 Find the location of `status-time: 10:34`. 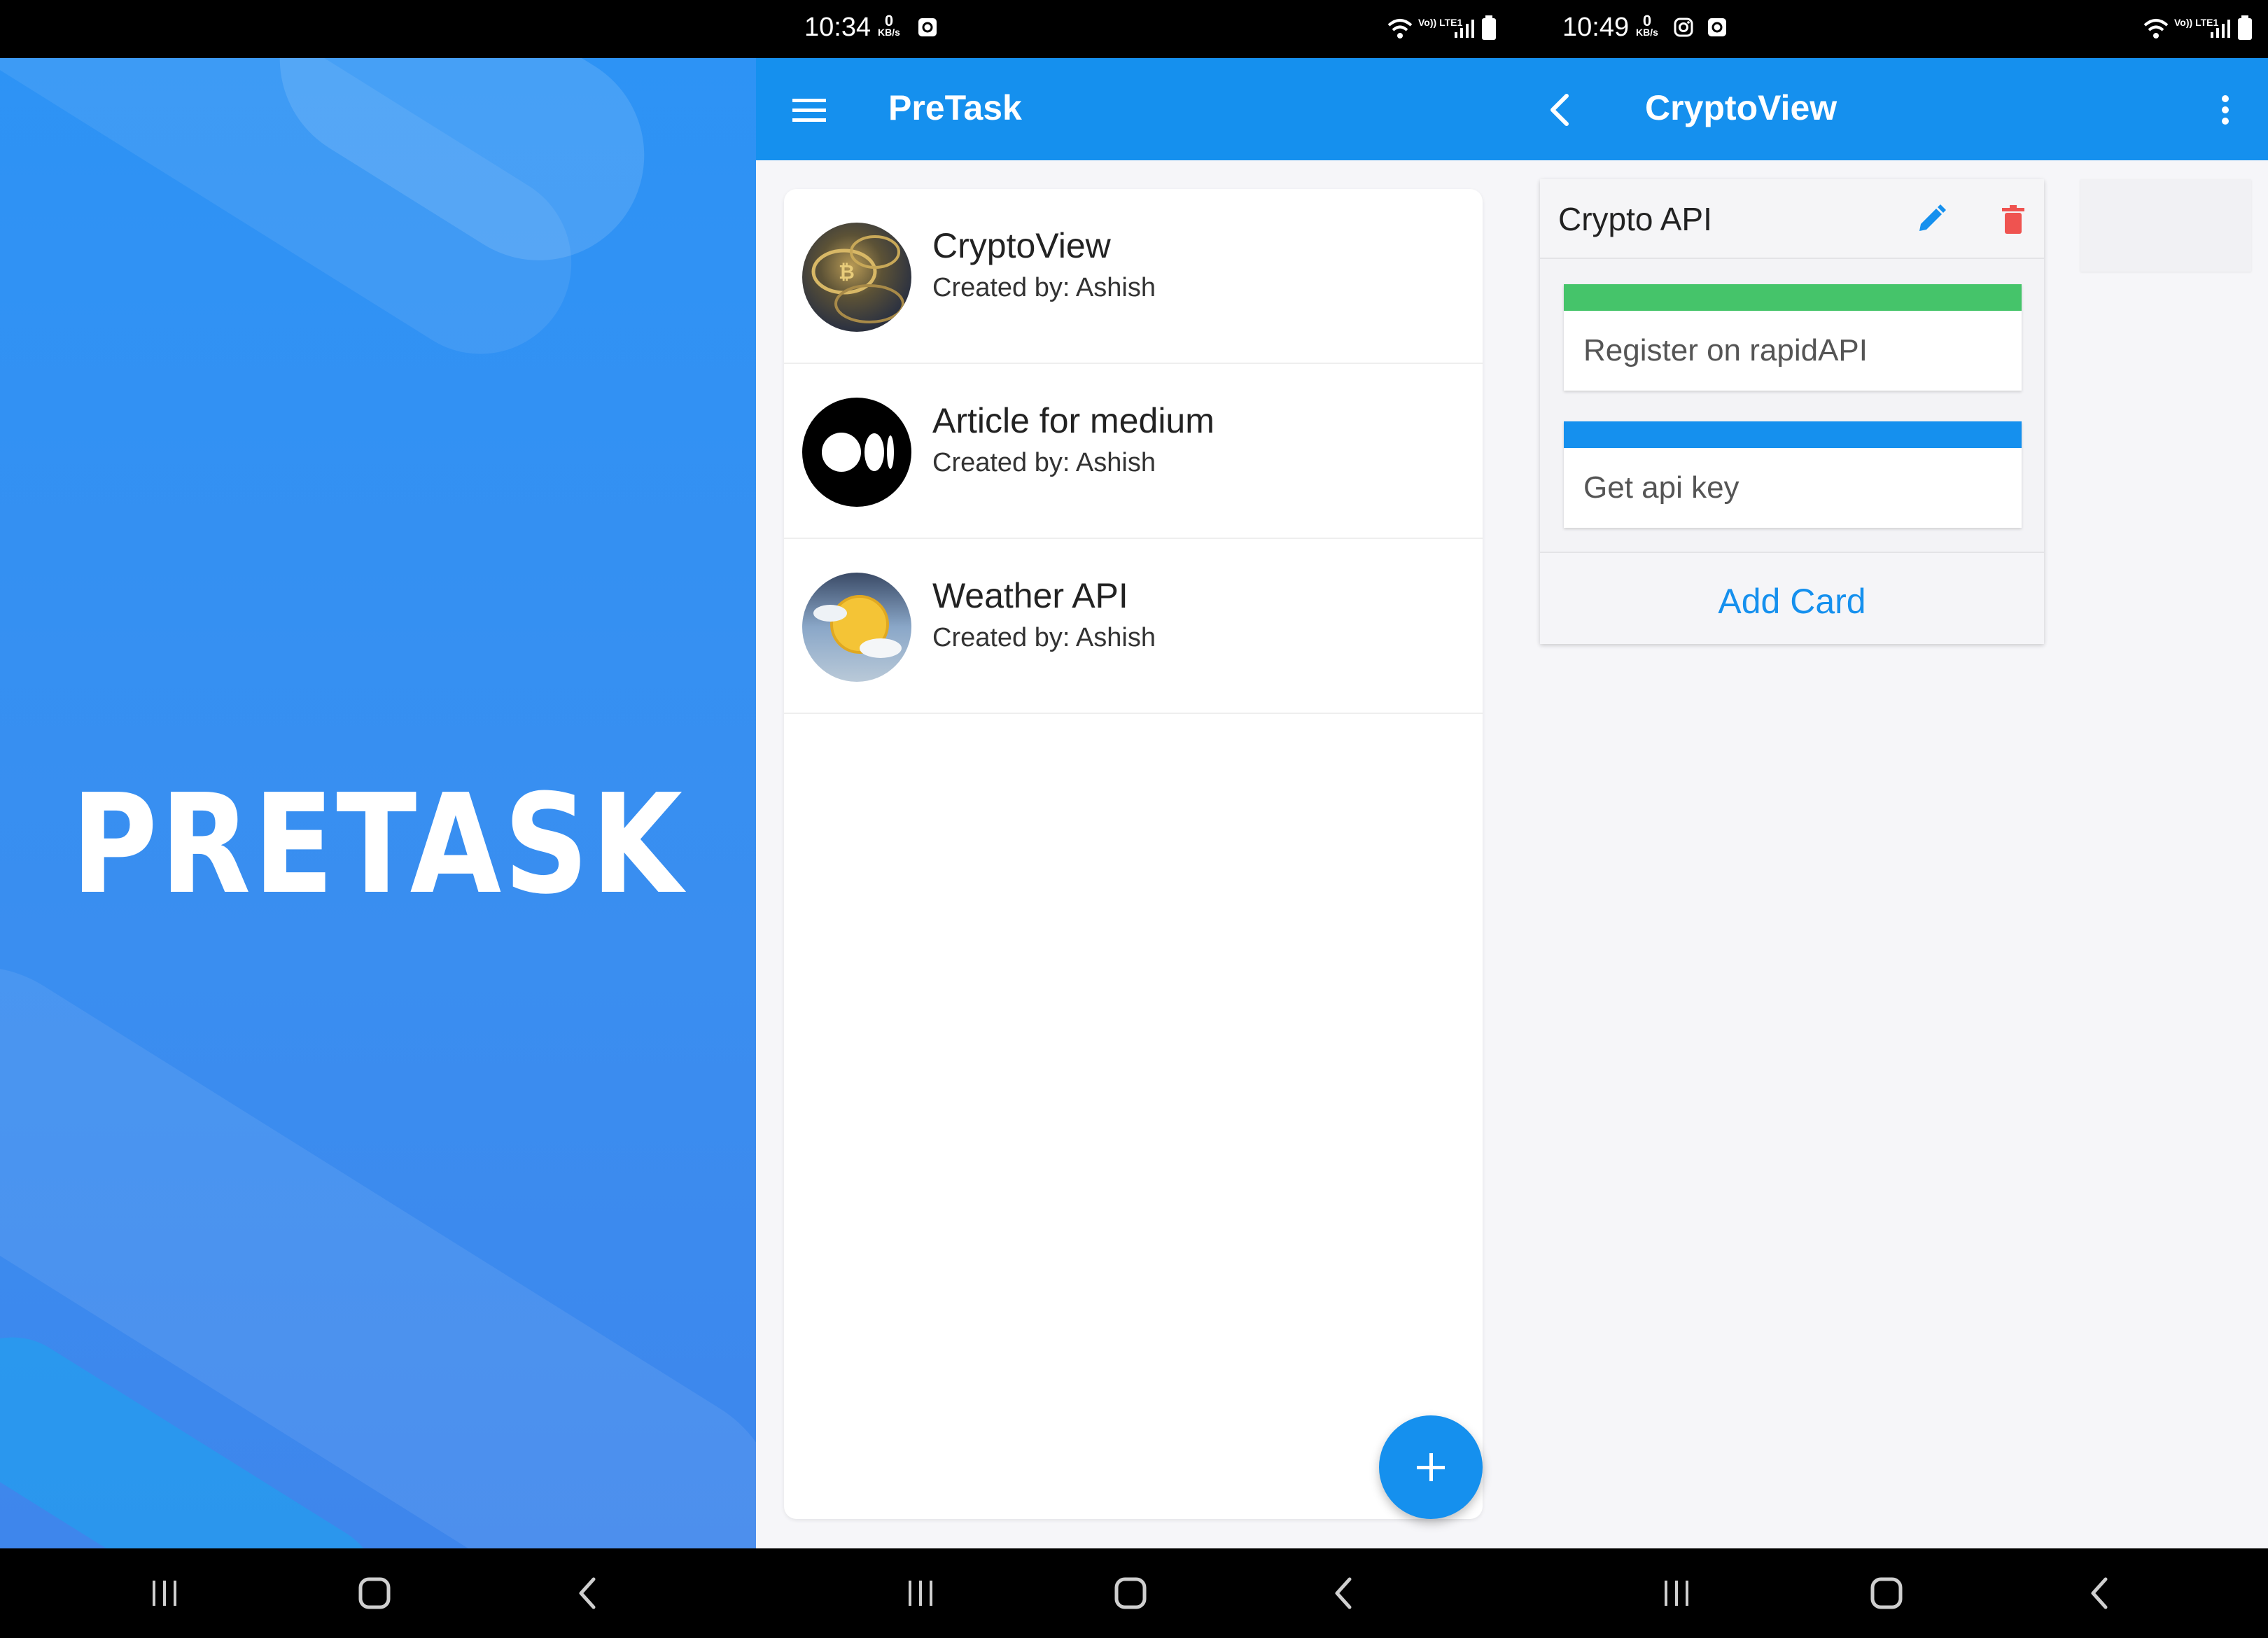

status-time: 10:34 is located at coordinates (838, 27).